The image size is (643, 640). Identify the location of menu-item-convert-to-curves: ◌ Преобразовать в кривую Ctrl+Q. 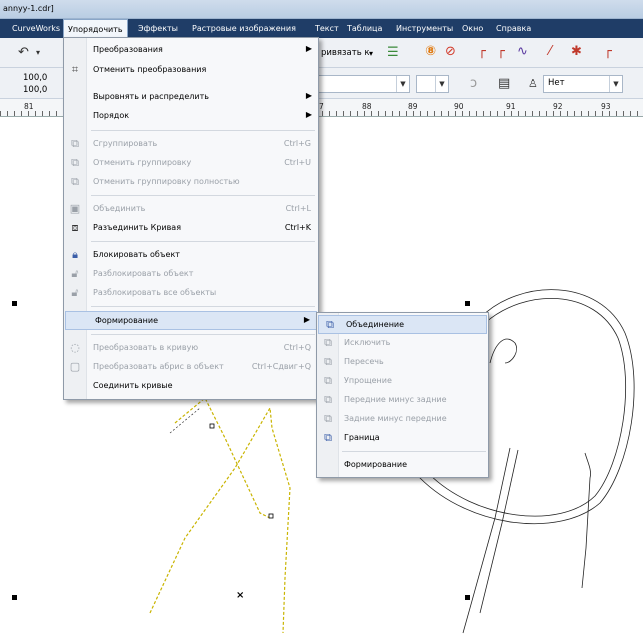
(191, 348).